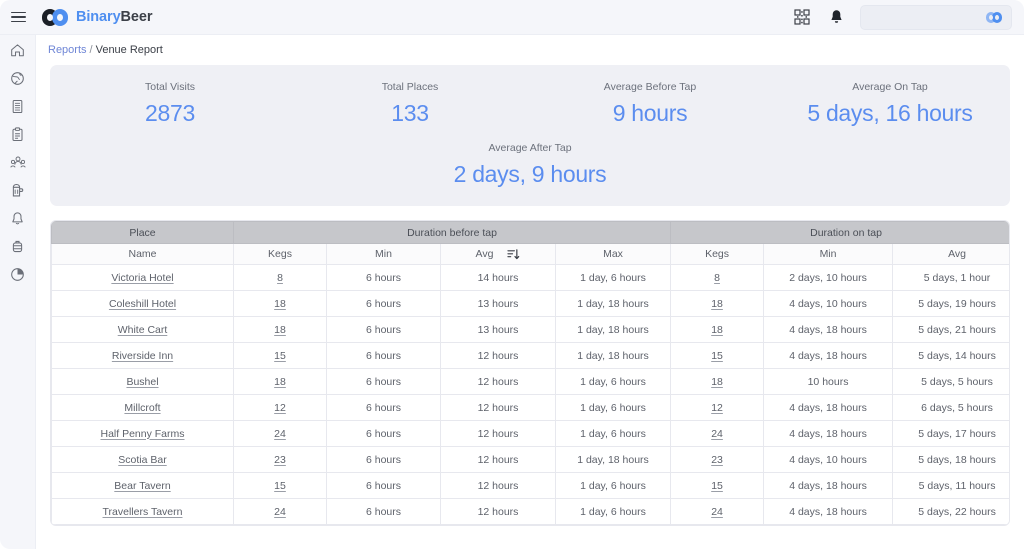 The image size is (1024, 549). I want to click on cell-kegs-on-link: 23, so click(717, 460).